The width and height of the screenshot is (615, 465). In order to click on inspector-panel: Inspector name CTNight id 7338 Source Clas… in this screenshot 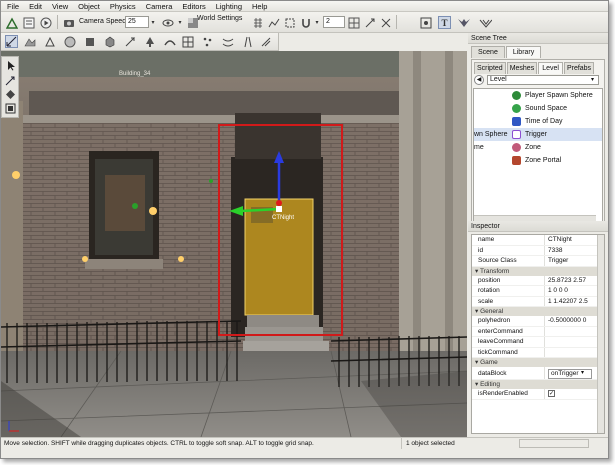, I will do `click(538, 329)`.